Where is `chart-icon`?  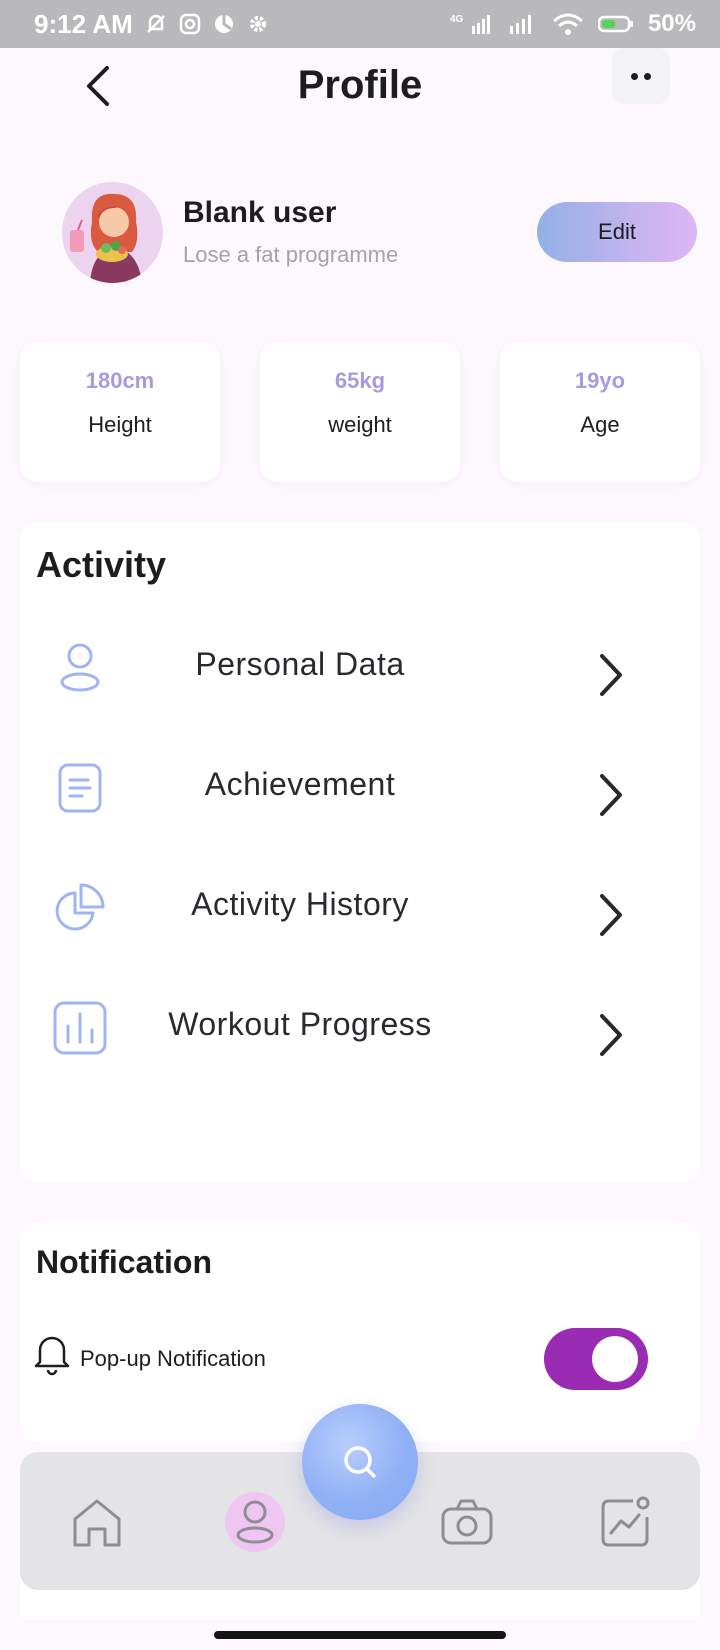 chart-icon is located at coordinates (625, 1521).